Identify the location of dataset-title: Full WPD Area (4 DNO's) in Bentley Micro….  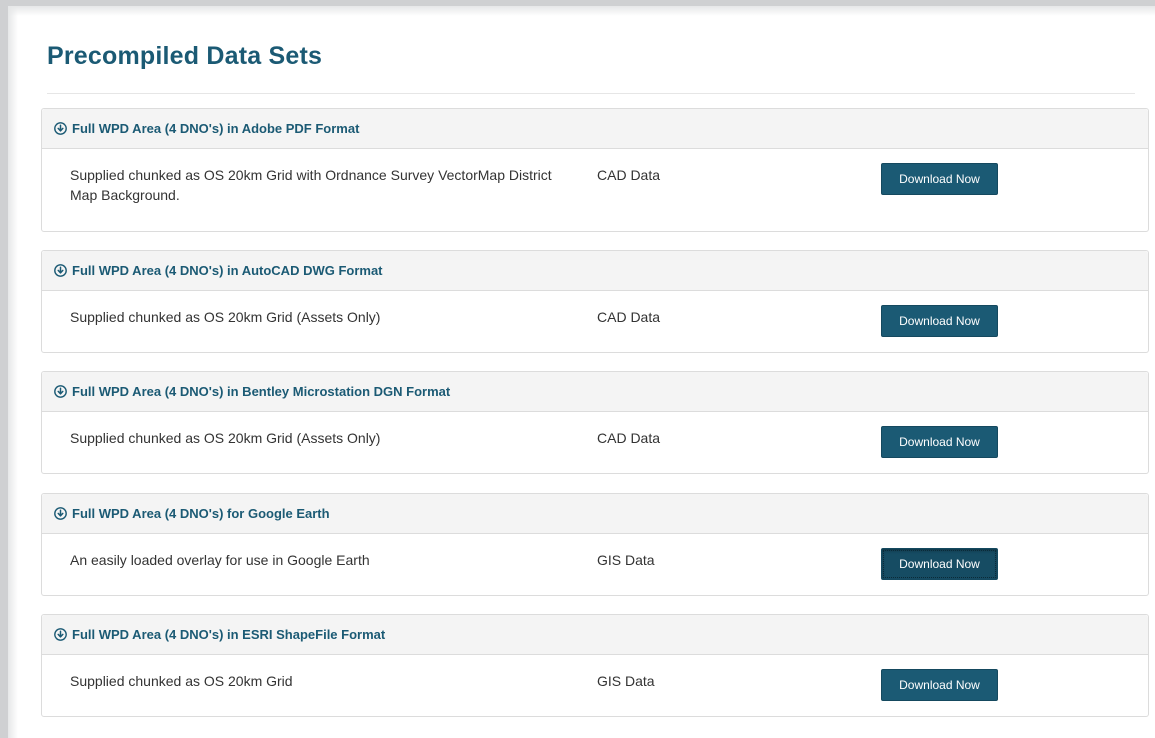
(261, 391).